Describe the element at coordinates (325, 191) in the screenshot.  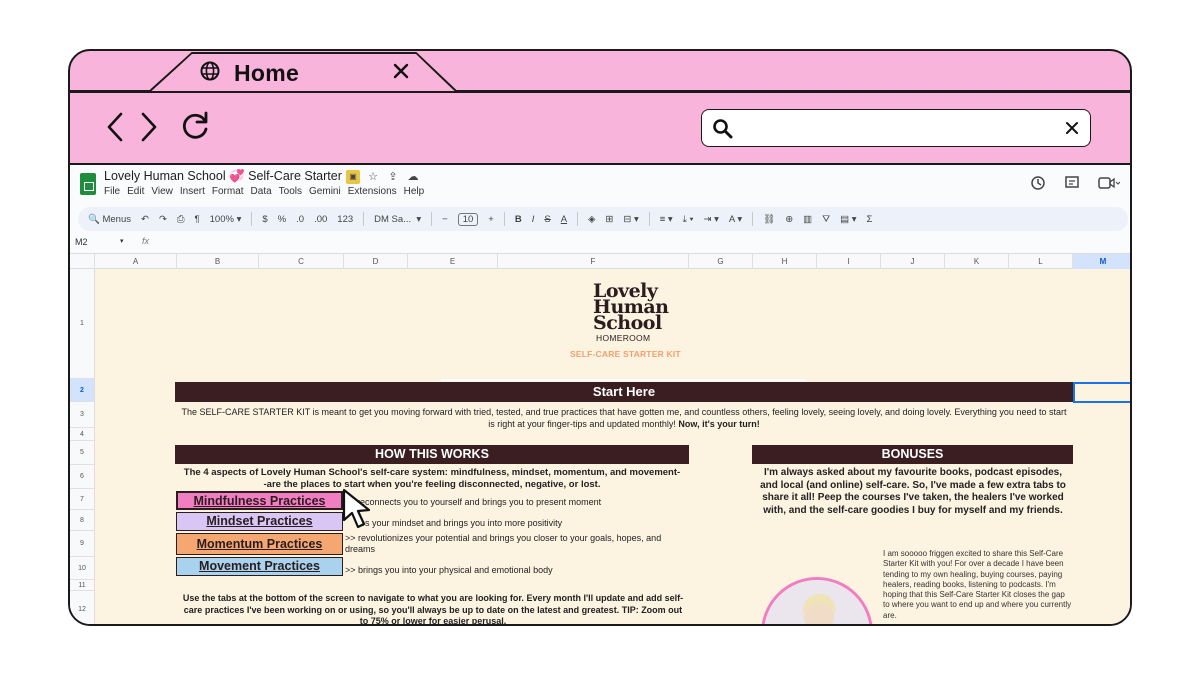
I see `menu-gemini: Gemini` at that location.